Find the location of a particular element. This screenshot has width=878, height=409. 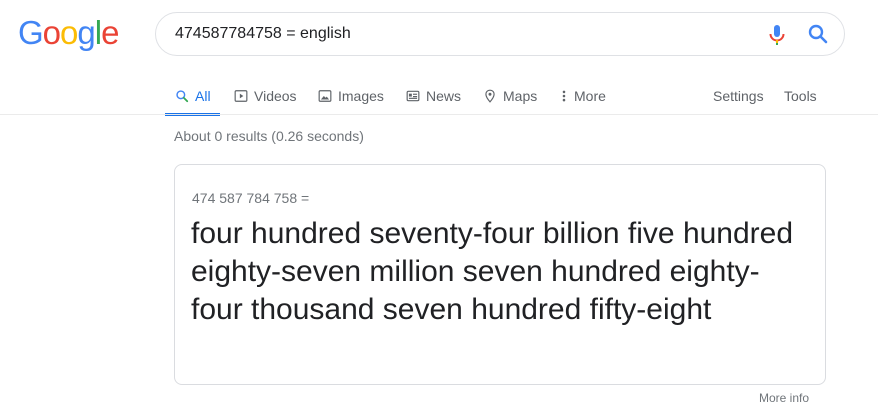

microphone-icon is located at coordinates (777, 35).